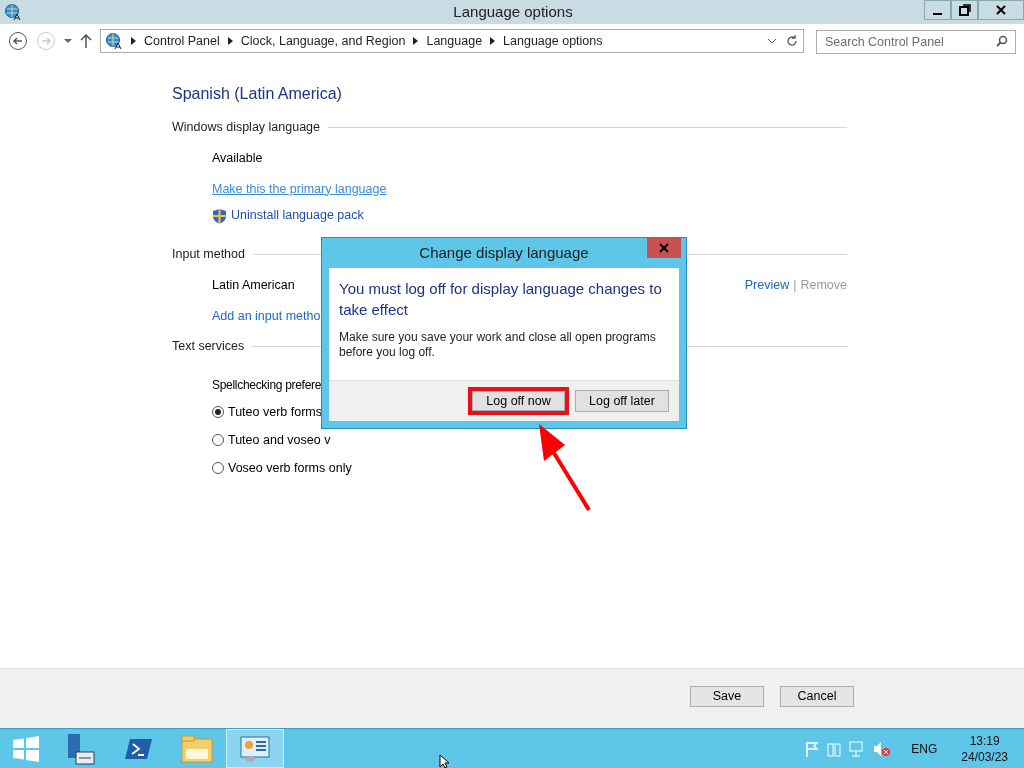  I want to click on restore-button, so click(964, 10).